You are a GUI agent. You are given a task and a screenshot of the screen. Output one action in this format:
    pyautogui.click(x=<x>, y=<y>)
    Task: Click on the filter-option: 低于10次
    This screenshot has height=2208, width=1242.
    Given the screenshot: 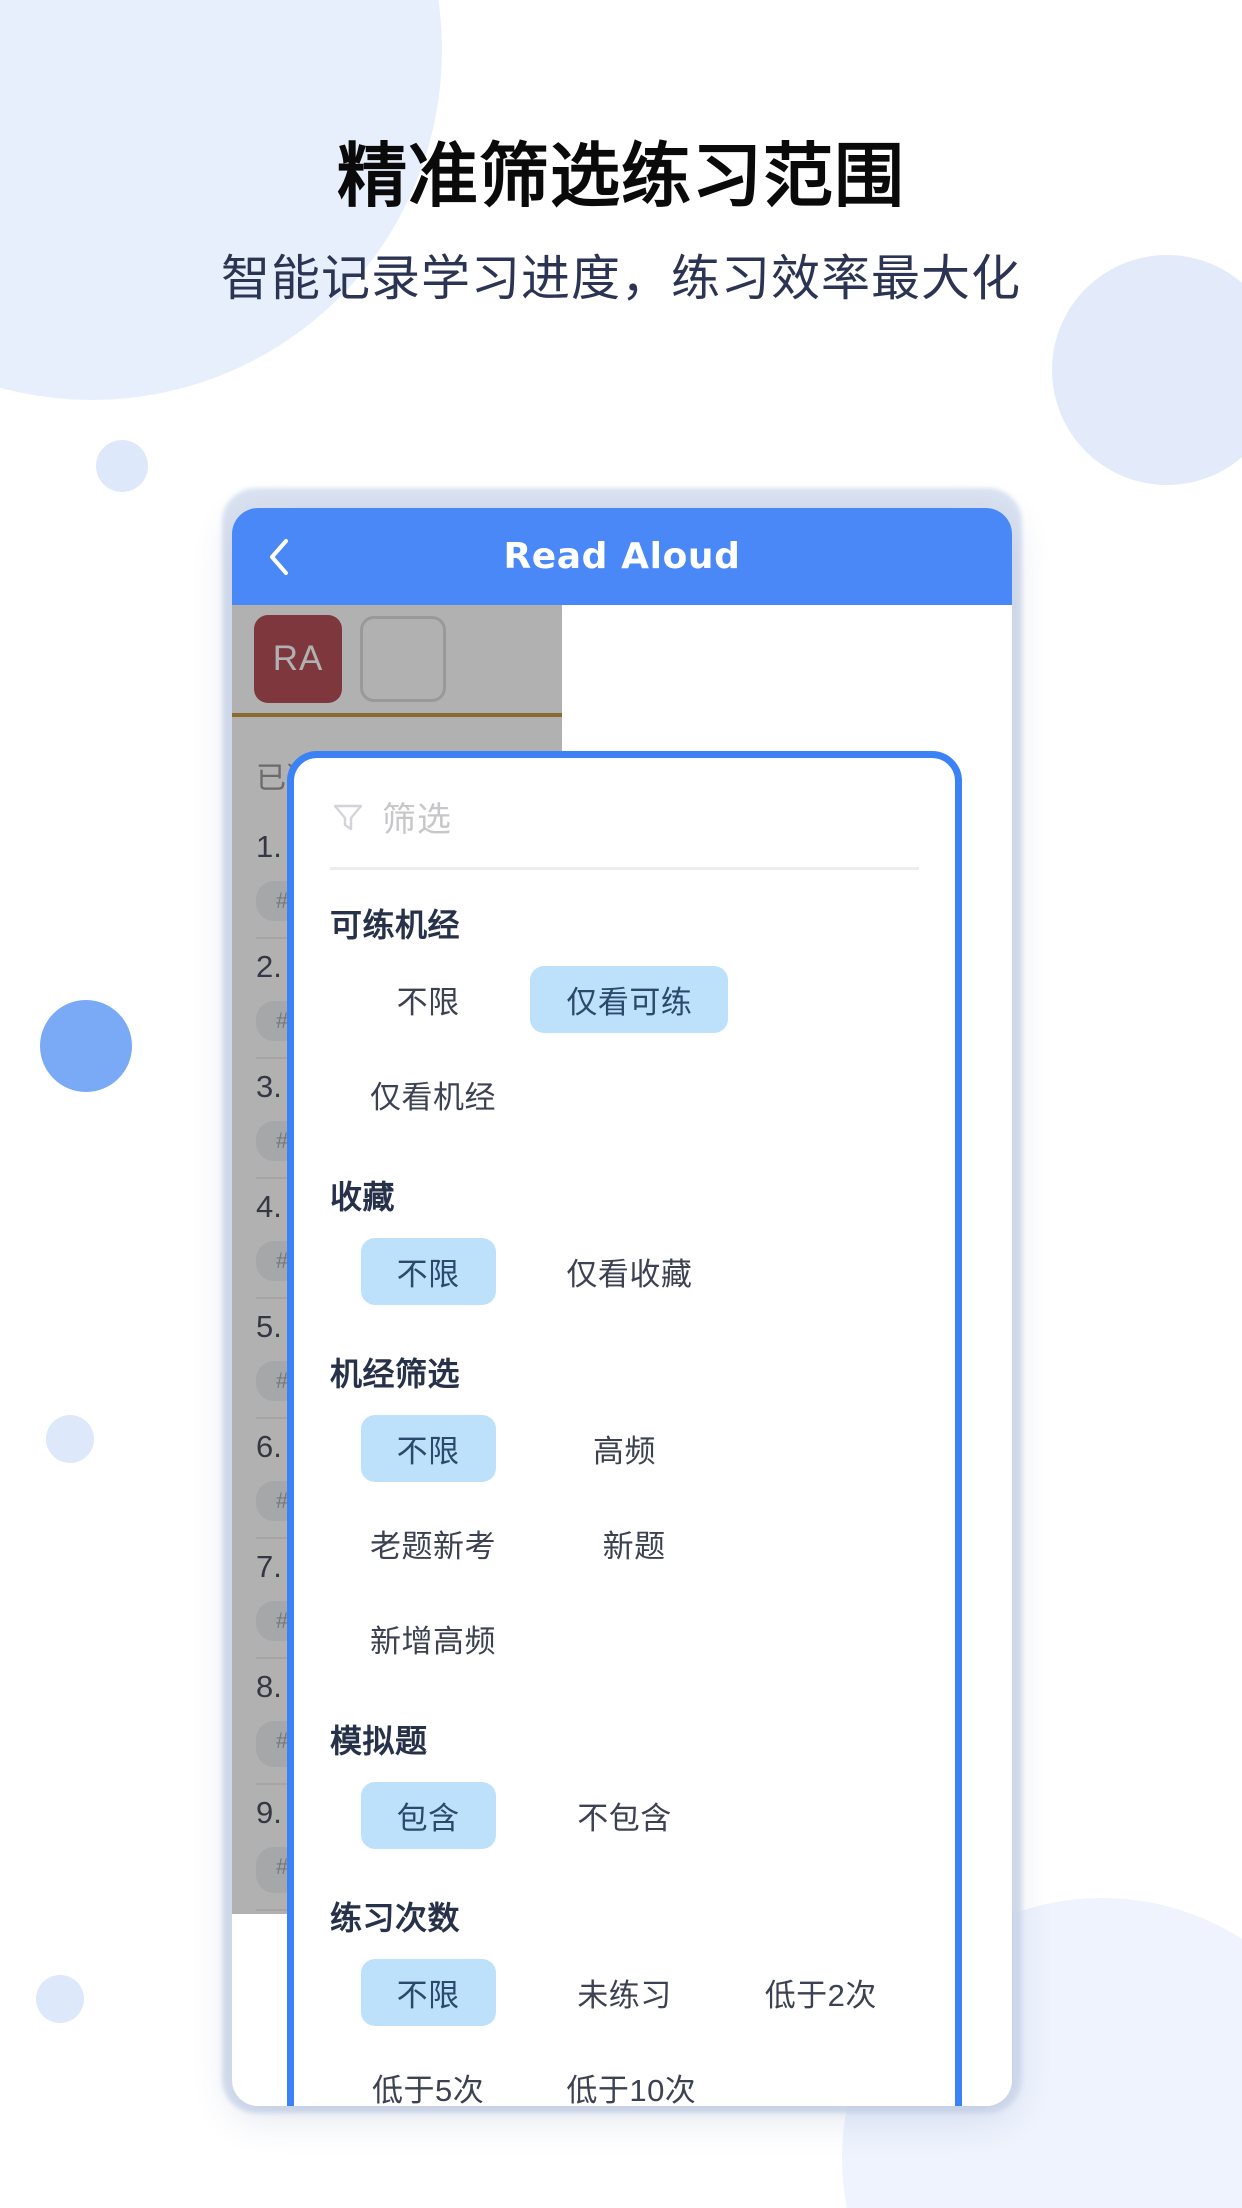 What is the action you would take?
    pyautogui.click(x=631, y=2073)
    